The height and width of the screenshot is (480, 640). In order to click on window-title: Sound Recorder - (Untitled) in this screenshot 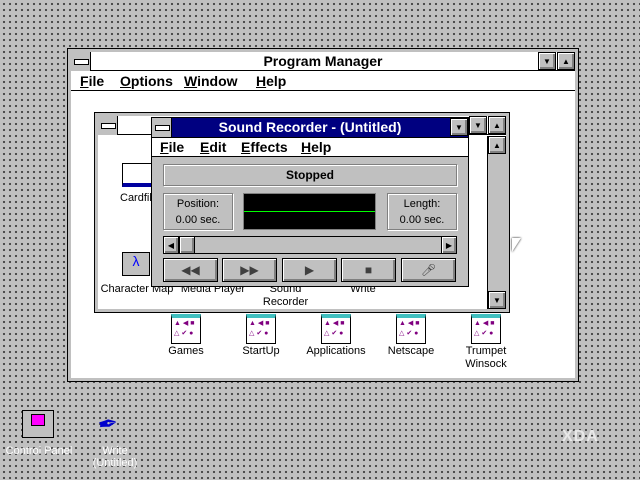, I will do `click(310, 127)`.